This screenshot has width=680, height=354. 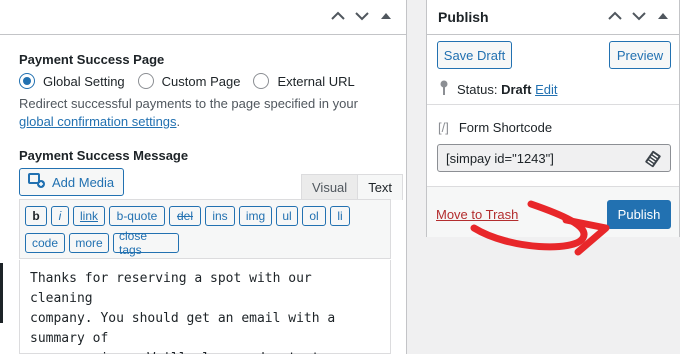 I want to click on radio-global-setting, so click(x=27, y=81).